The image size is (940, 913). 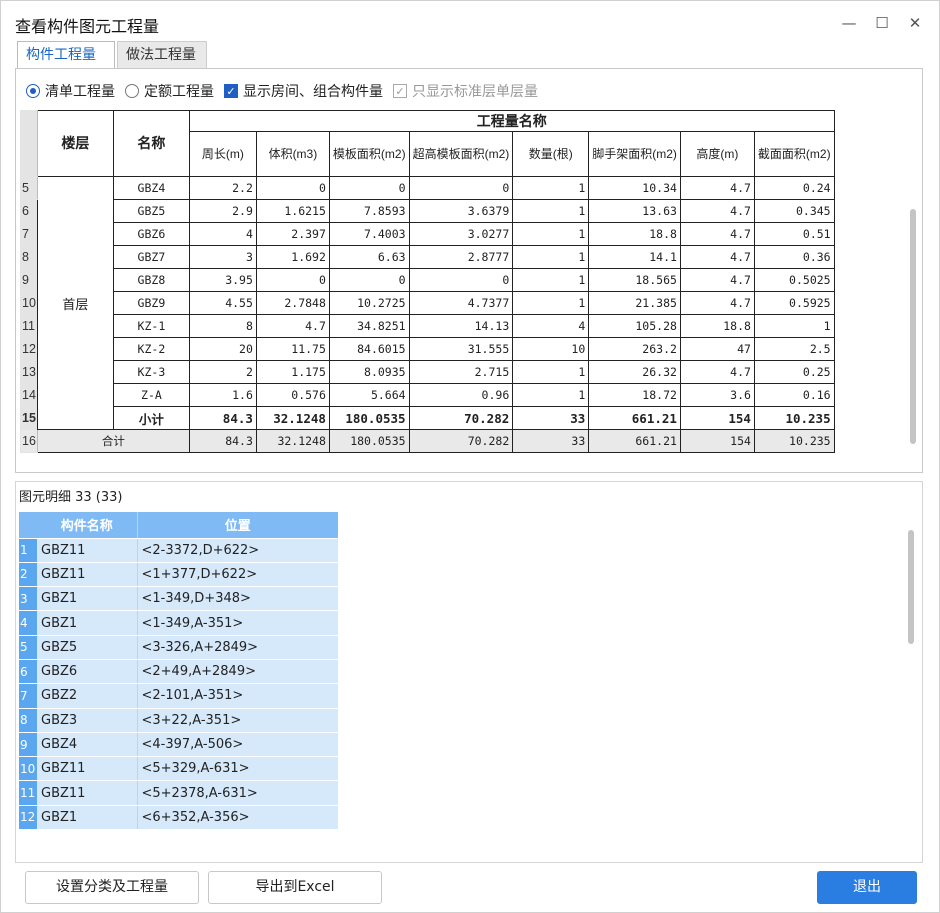 What do you see at coordinates (794, 188) in the screenshot?
I see `value-cell: 0.24` at bounding box center [794, 188].